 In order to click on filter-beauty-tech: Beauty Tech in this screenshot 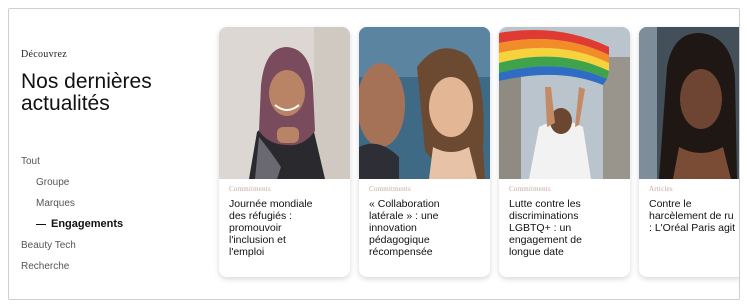, I will do `click(72, 245)`.